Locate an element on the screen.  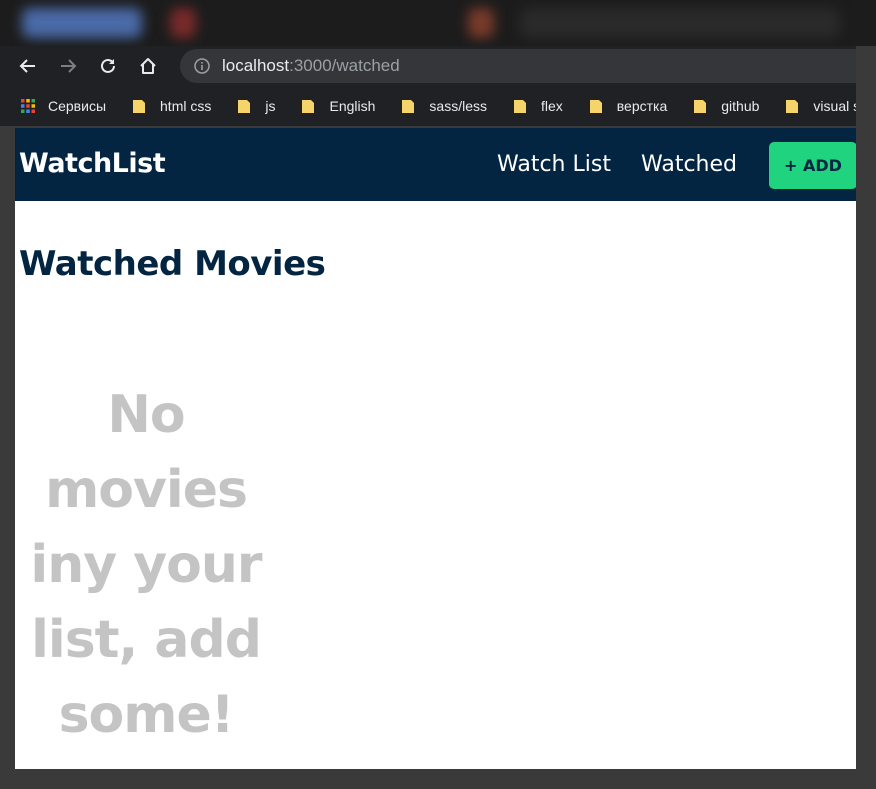
bookmark-folder: flex is located at coordinates (538, 106).